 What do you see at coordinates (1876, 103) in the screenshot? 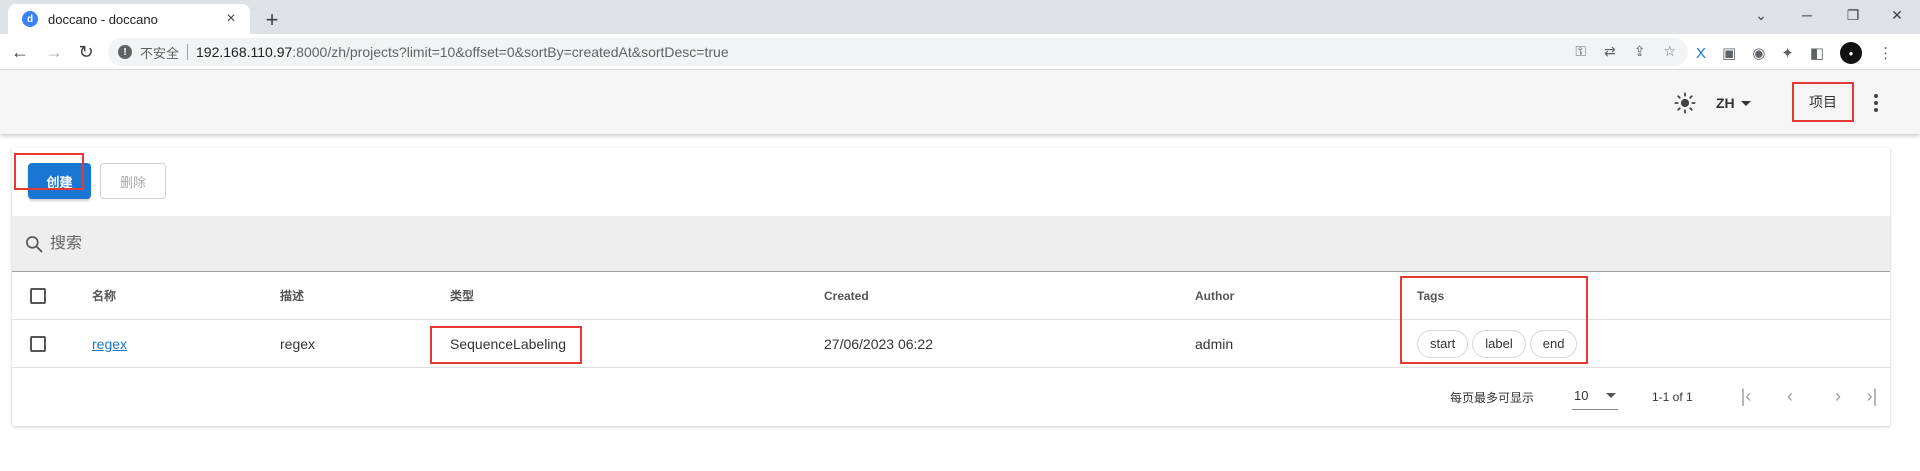
I see `more-vert-icon` at bounding box center [1876, 103].